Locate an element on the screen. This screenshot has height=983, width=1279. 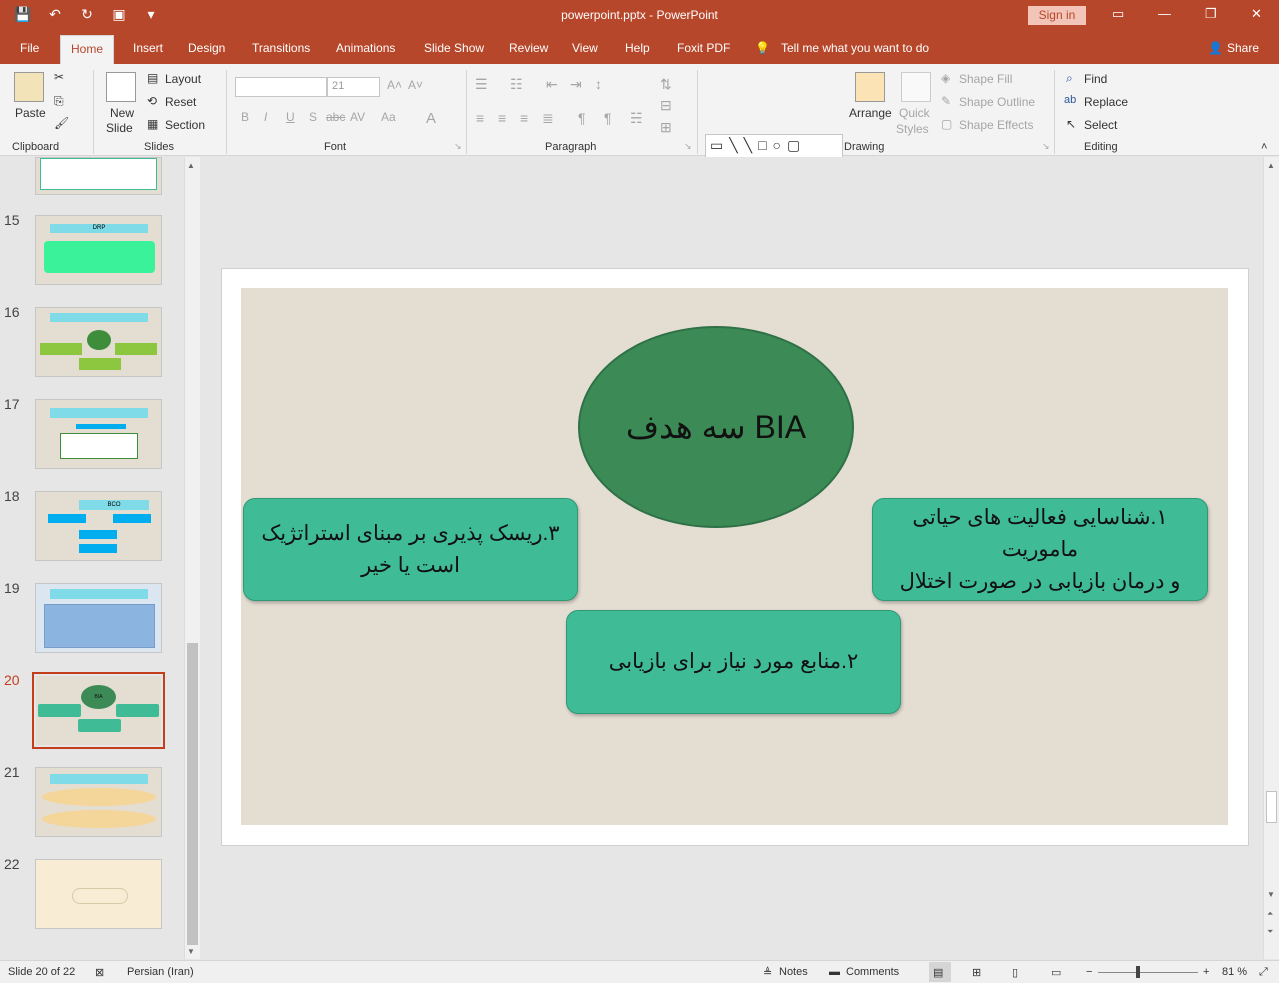
justify-icon: ≣ is located at coordinates (548, 118).